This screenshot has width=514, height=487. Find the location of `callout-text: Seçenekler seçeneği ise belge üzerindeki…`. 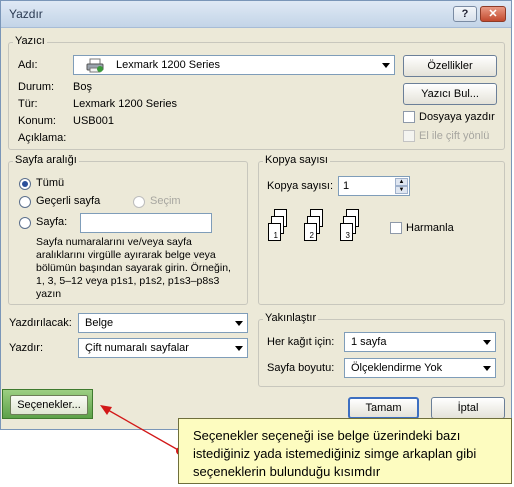

callout-text: Seçenekler seçeneği ise belge üzerindeki… is located at coordinates (335, 453).